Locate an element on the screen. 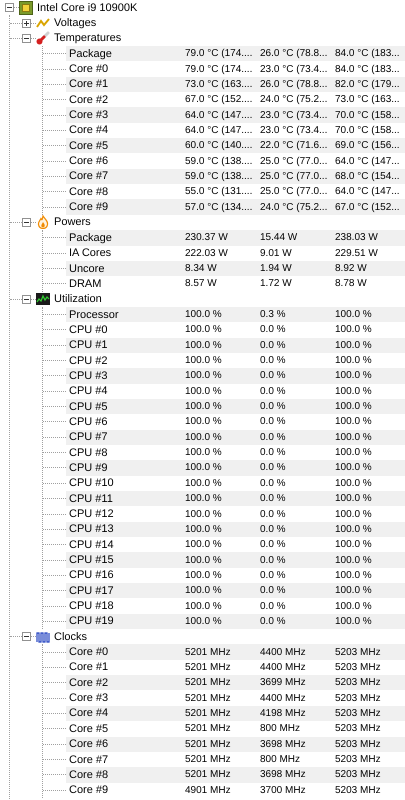 The height and width of the screenshot is (800, 405). sensor-row: CPU #7 100.0 % 0.0 % 100.0 % is located at coordinates (235, 437).